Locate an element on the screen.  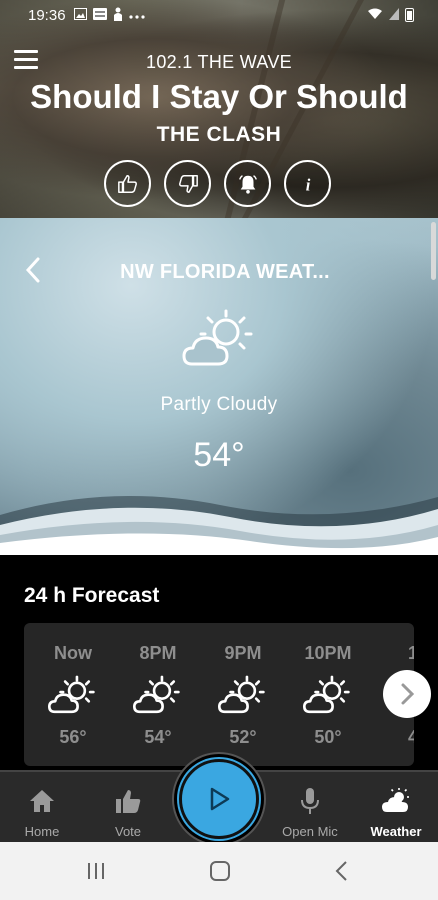
play-button is located at coordinates (219, 799).